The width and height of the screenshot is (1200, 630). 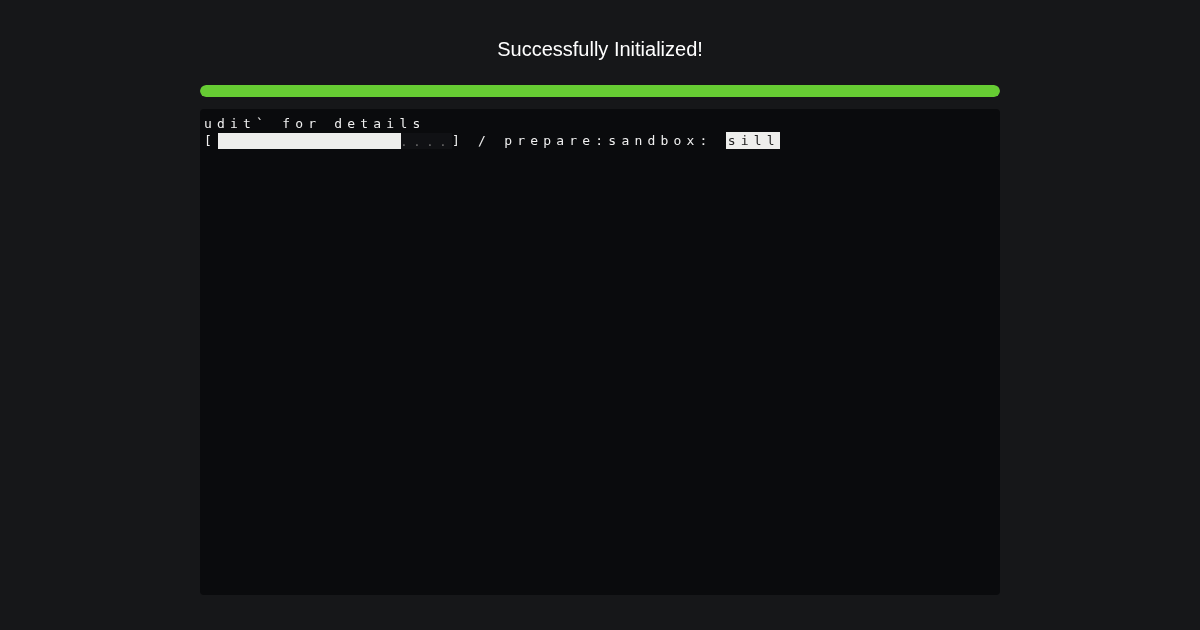 What do you see at coordinates (211, 140) in the screenshot?
I see `bracket-text: [` at bounding box center [211, 140].